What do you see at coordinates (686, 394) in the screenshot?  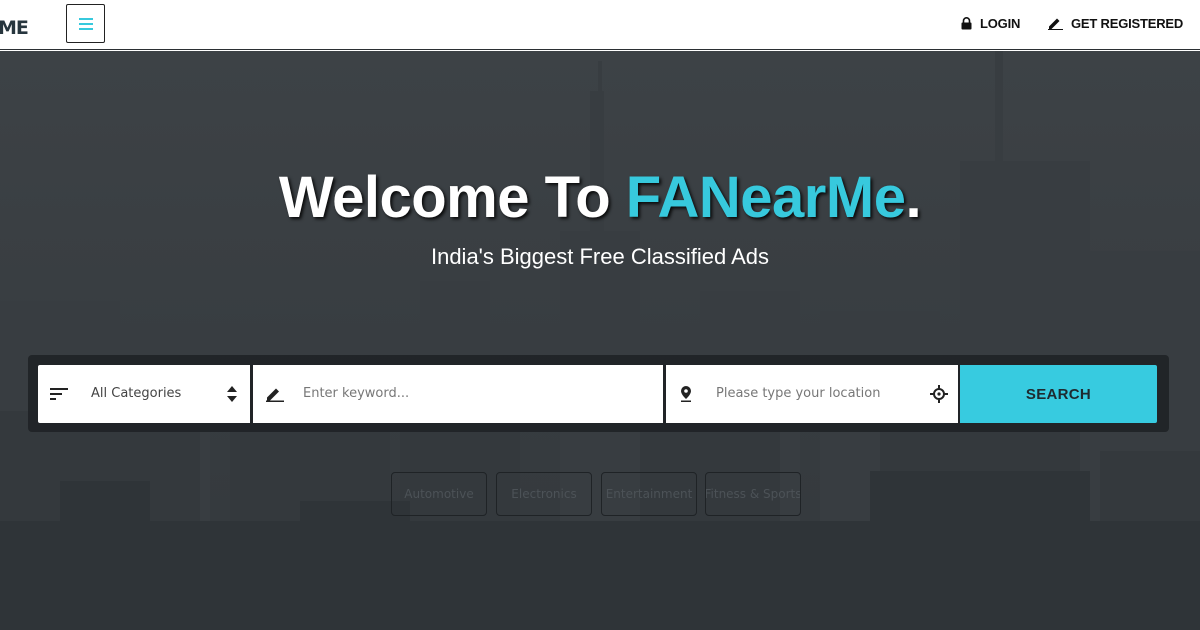 I see `map-pin-icon` at bounding box center [686, 394].